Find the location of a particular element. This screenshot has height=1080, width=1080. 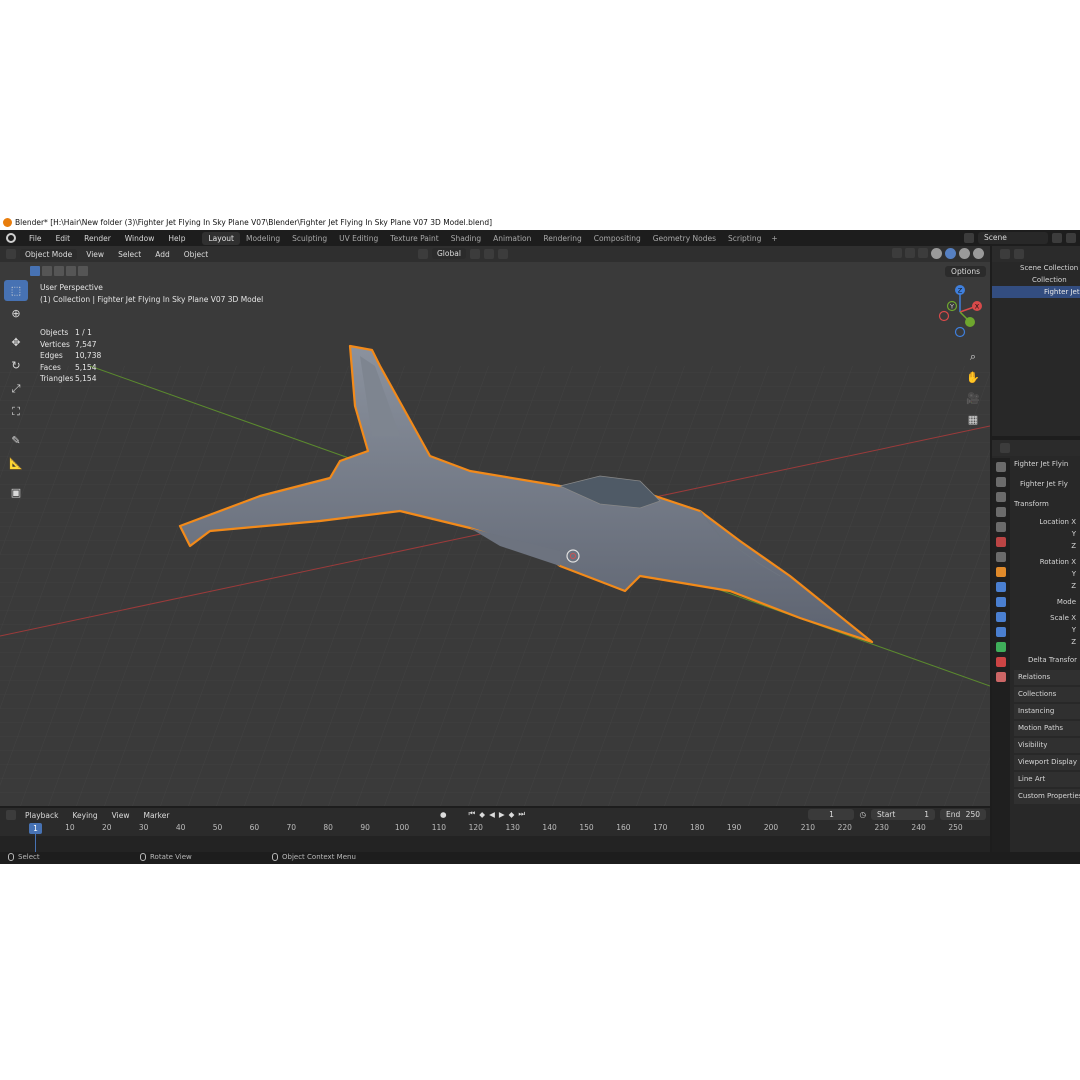

material-tab-icon is located at coordinates (1001, 662).